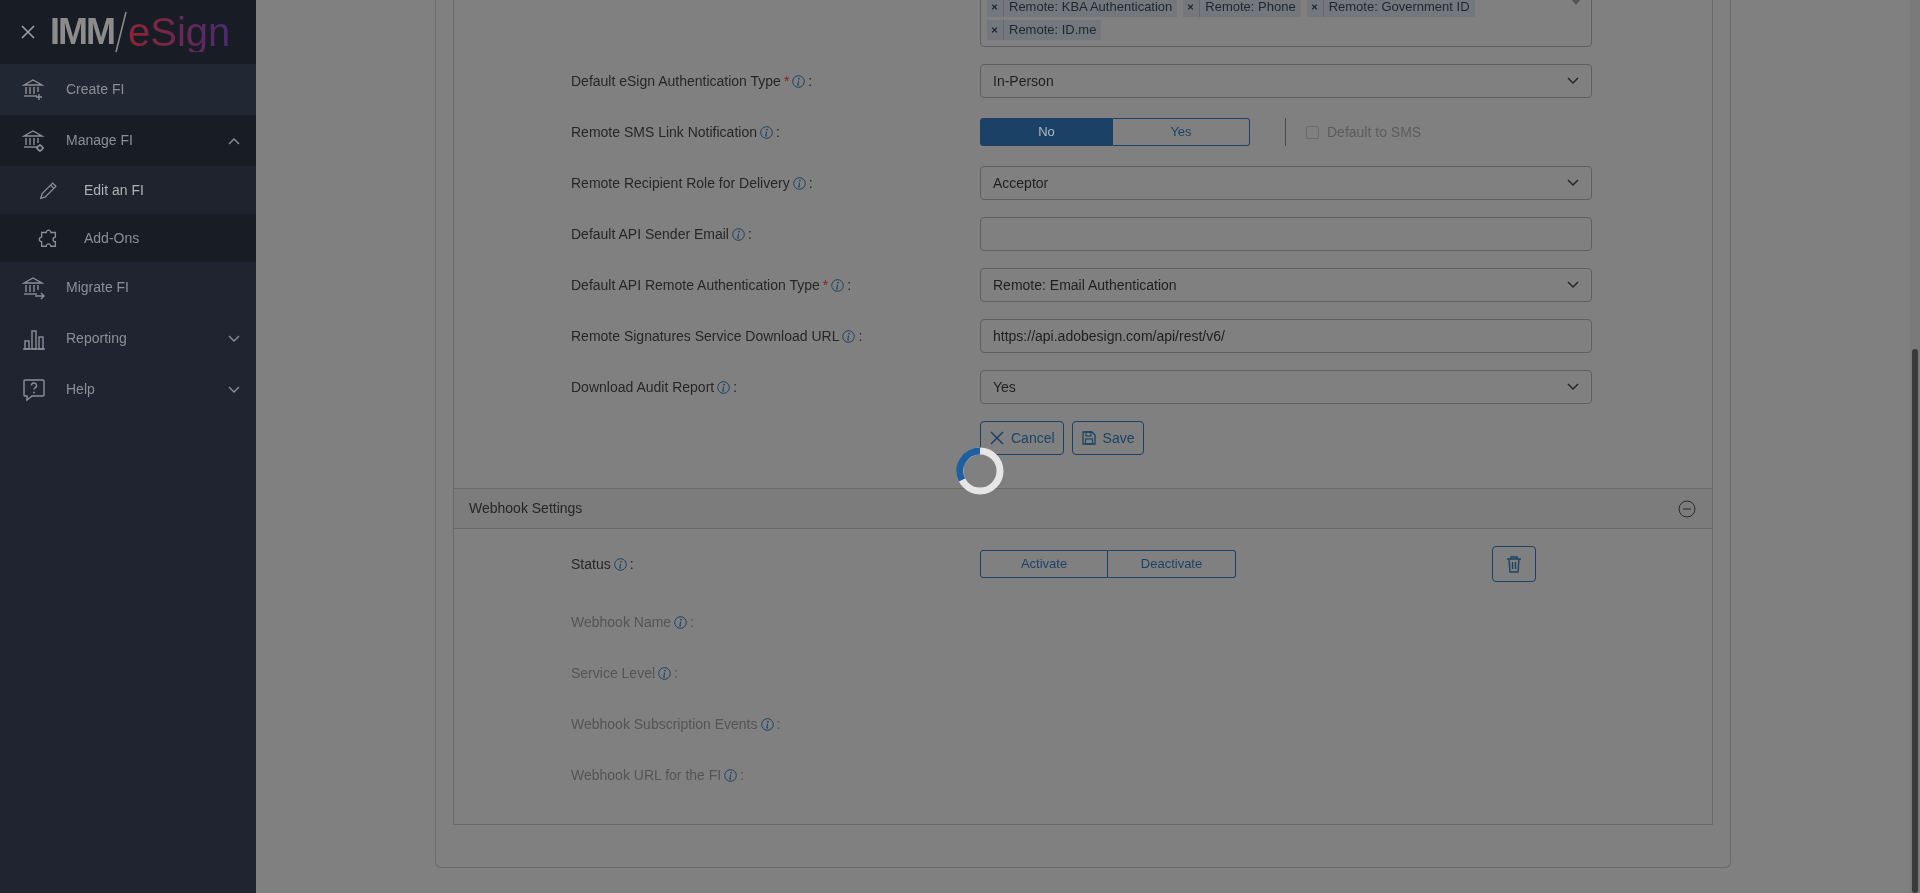  I want to click on select-field: Acceptor, so click(1286, 183).